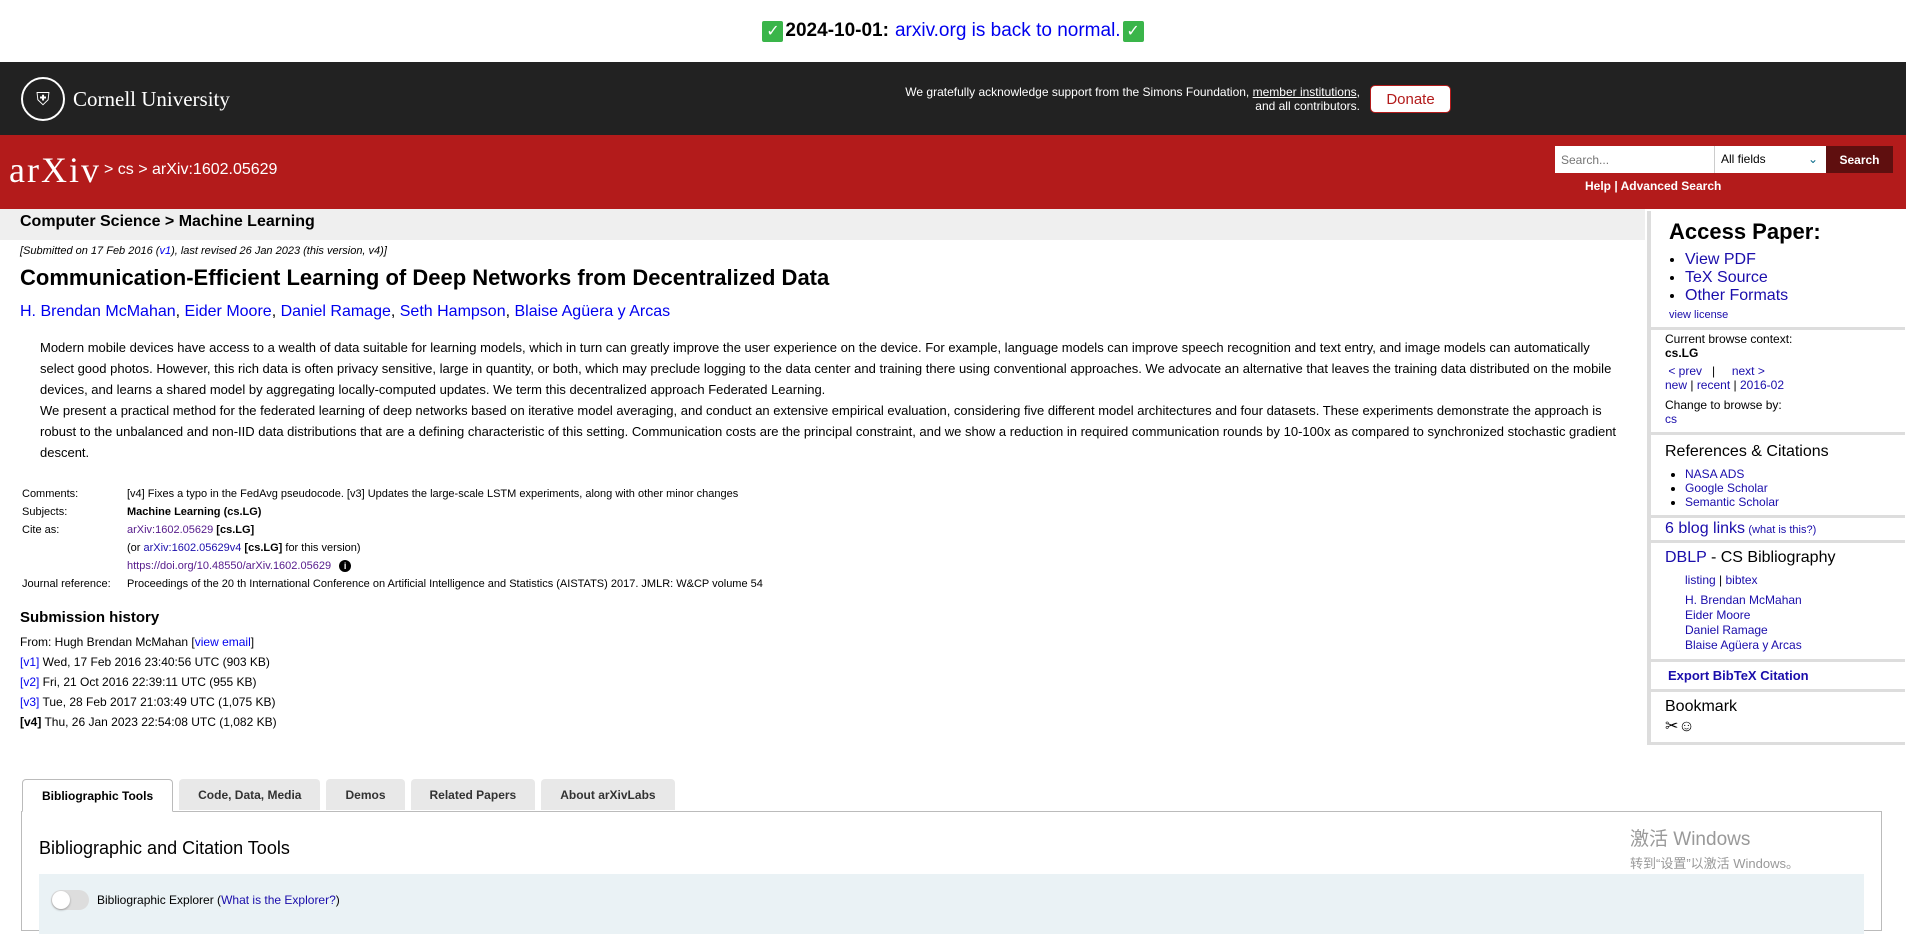 Image resolution: width=1906 pixels, height=934 pixels. Describe the element at coordinates (1690, 839) in the screenshot. I see `watermark-line1: 激活 Windows` at that location.